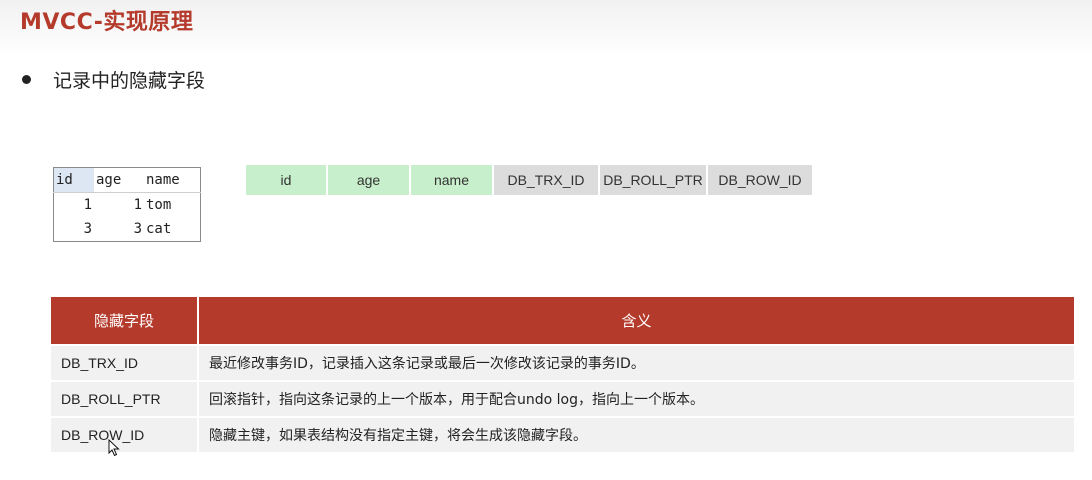  Describe the element at coordinates (286, 180) in the screenshot. I see `visible-field-id: id` at that location.